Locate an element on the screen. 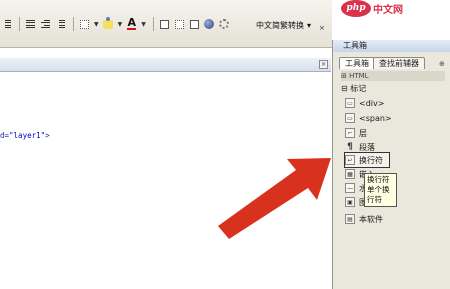  tool-item-component: ▤ 本软件 is located at coordinates (364, 219).